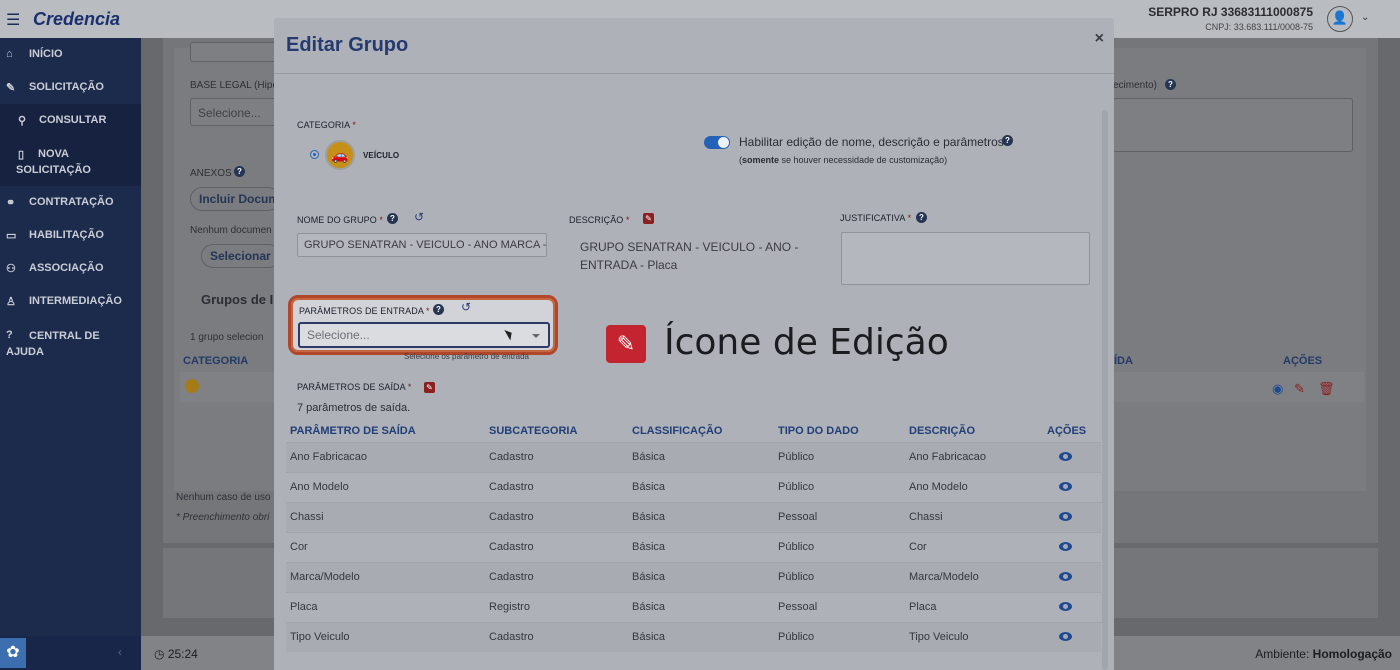  What do you see at coordinates (216, 361) in the screenshot?
I see `bg-col-categoria: CATEGORIA` at bounding box center [216, 361].